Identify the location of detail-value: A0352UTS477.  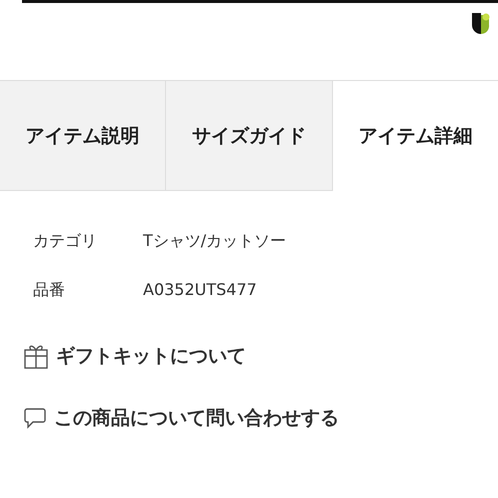
(200, 290).